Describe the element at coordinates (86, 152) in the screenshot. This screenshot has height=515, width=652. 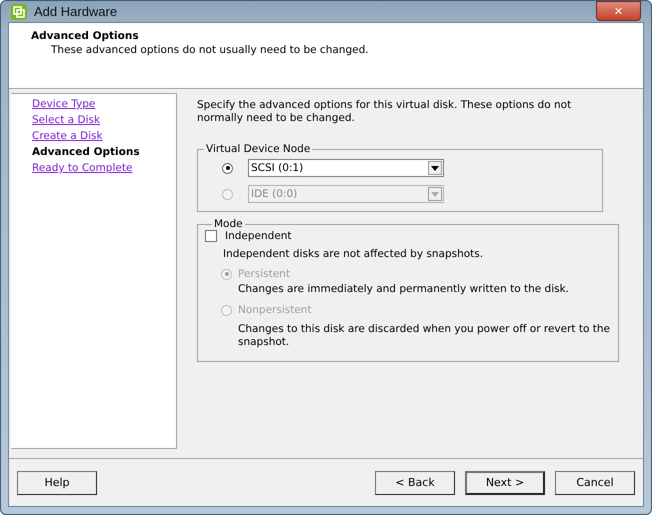
I see `current-step: Advanced Options` at that location.